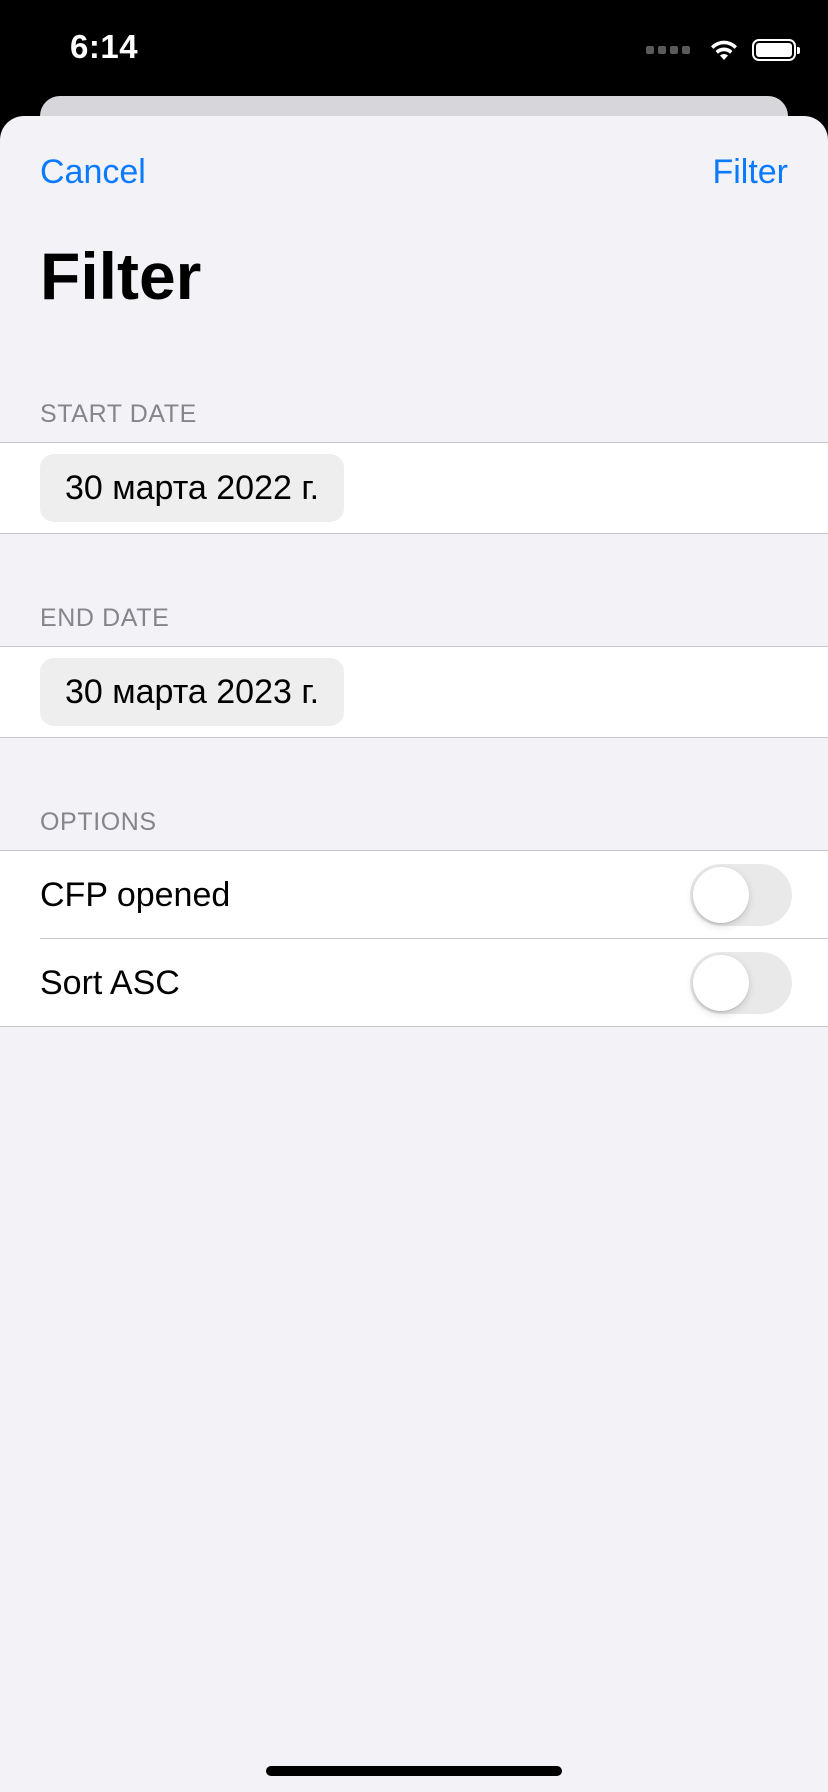 Image resolution: width=828 pixels, height=1792 pixels. Describe the element at coordinates (414, 692) in the screenshot. I see `end-date-group: 30 марта 2023 г.` at that location.